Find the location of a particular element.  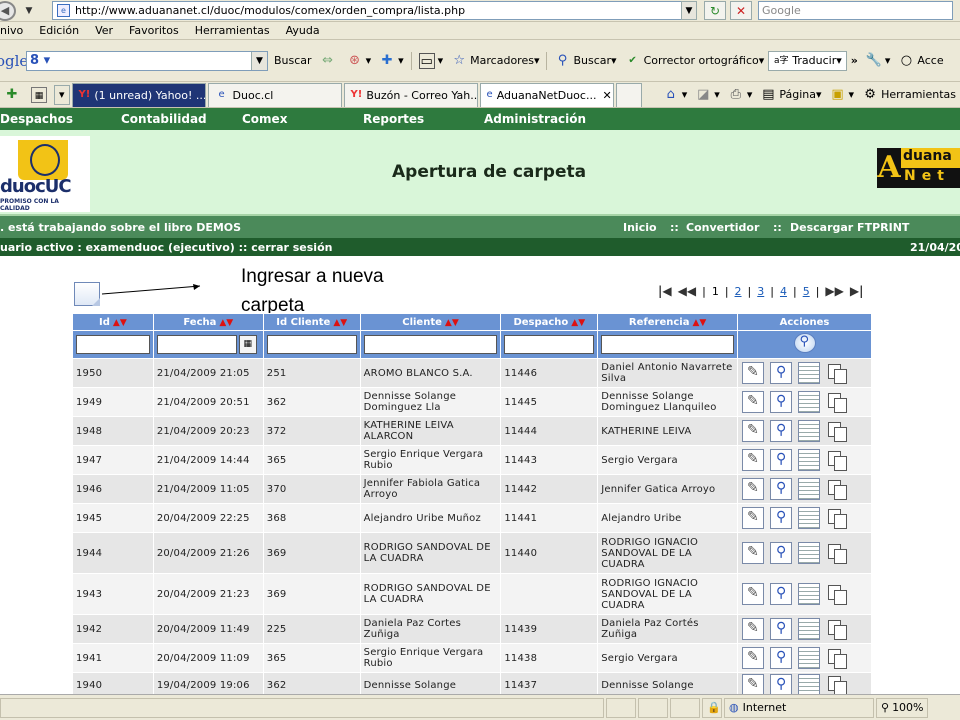

acceder-button: ○ Acce is located at coordinates (920, 61).